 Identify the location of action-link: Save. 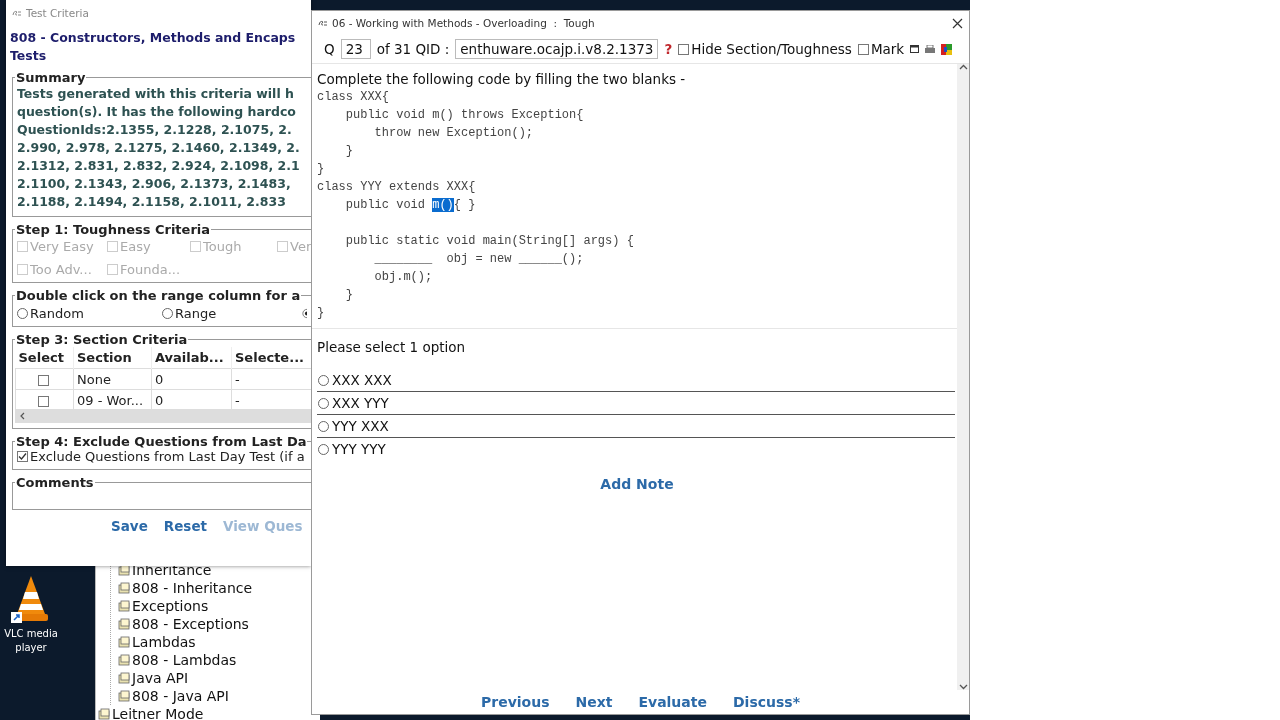
(129, 526).